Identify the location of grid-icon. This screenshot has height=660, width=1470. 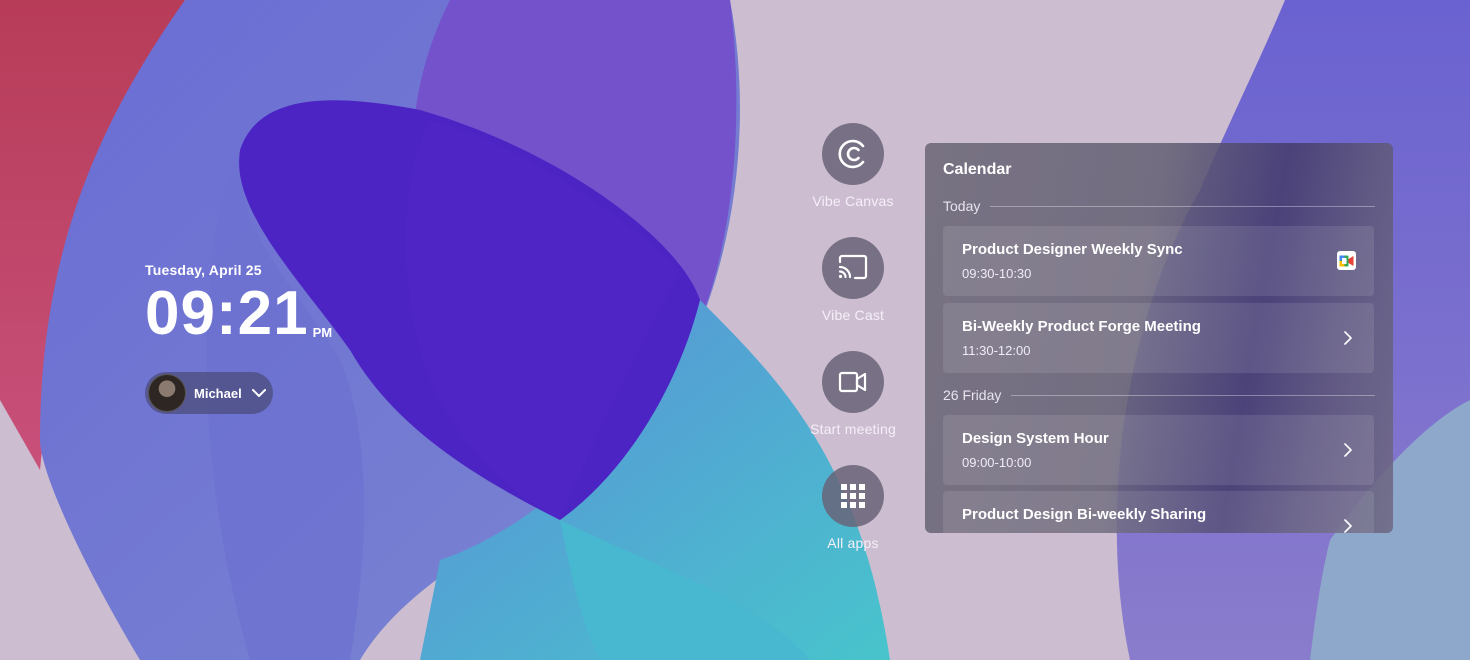
(853, 496).